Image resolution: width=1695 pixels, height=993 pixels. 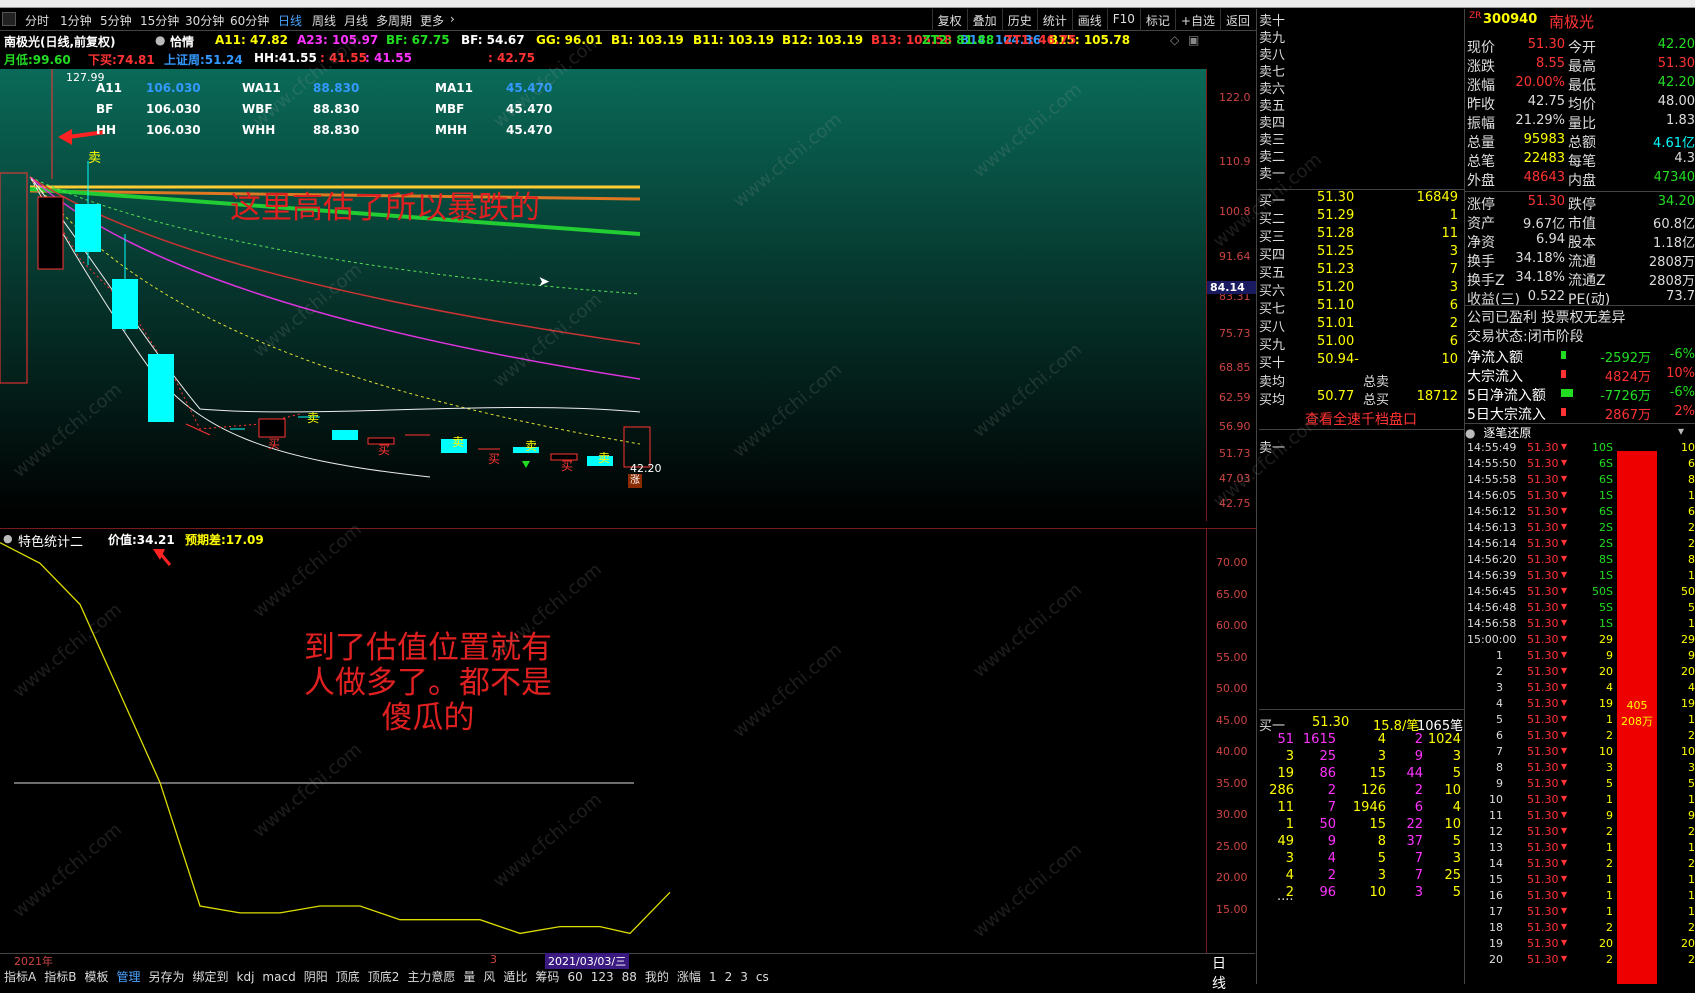 I want to click on sell-mark: 卖, so click(x=95, y=158).